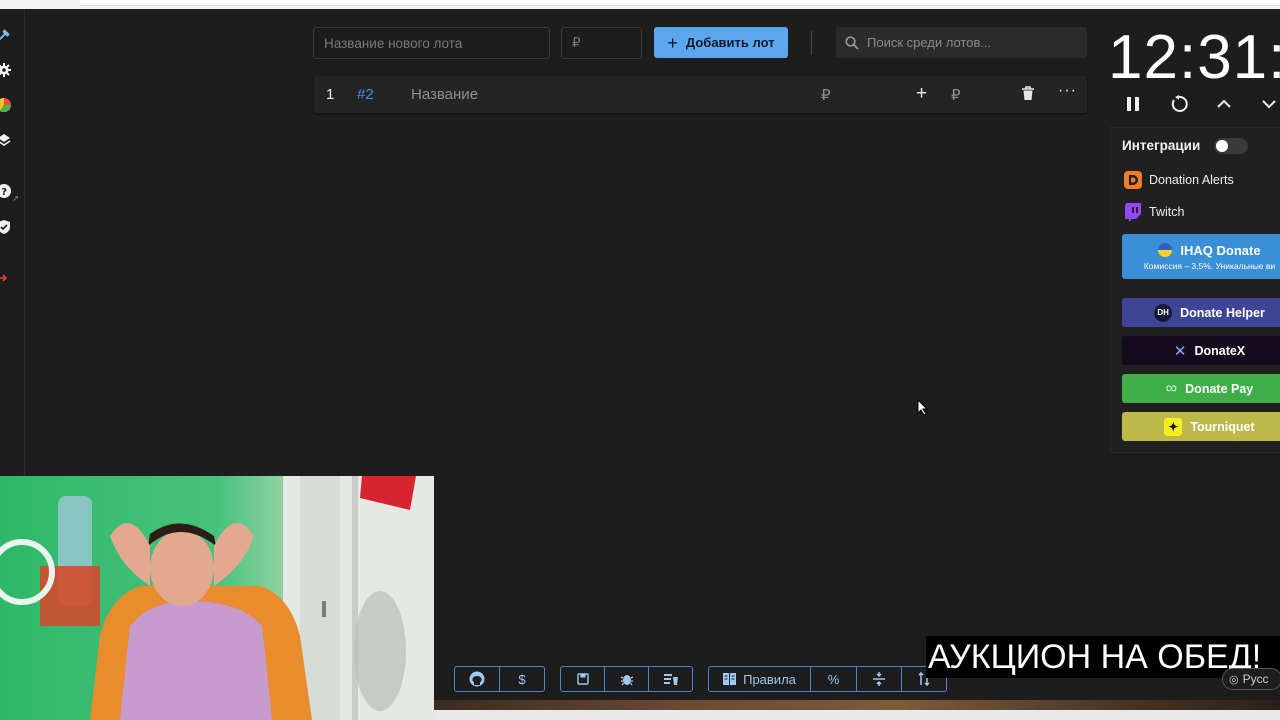 Image resolution: width=1280 pixels, height=720 pixels. I want to click on twitch-icon, so click(1133, 212).